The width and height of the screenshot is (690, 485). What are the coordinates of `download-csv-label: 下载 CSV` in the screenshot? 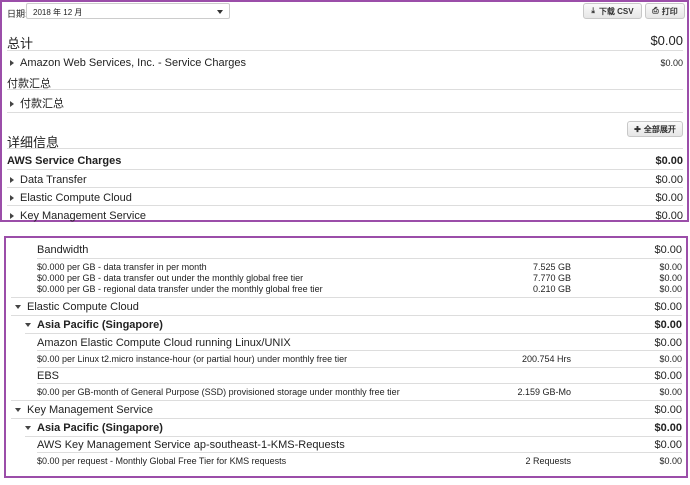 It's located at (616, 11).